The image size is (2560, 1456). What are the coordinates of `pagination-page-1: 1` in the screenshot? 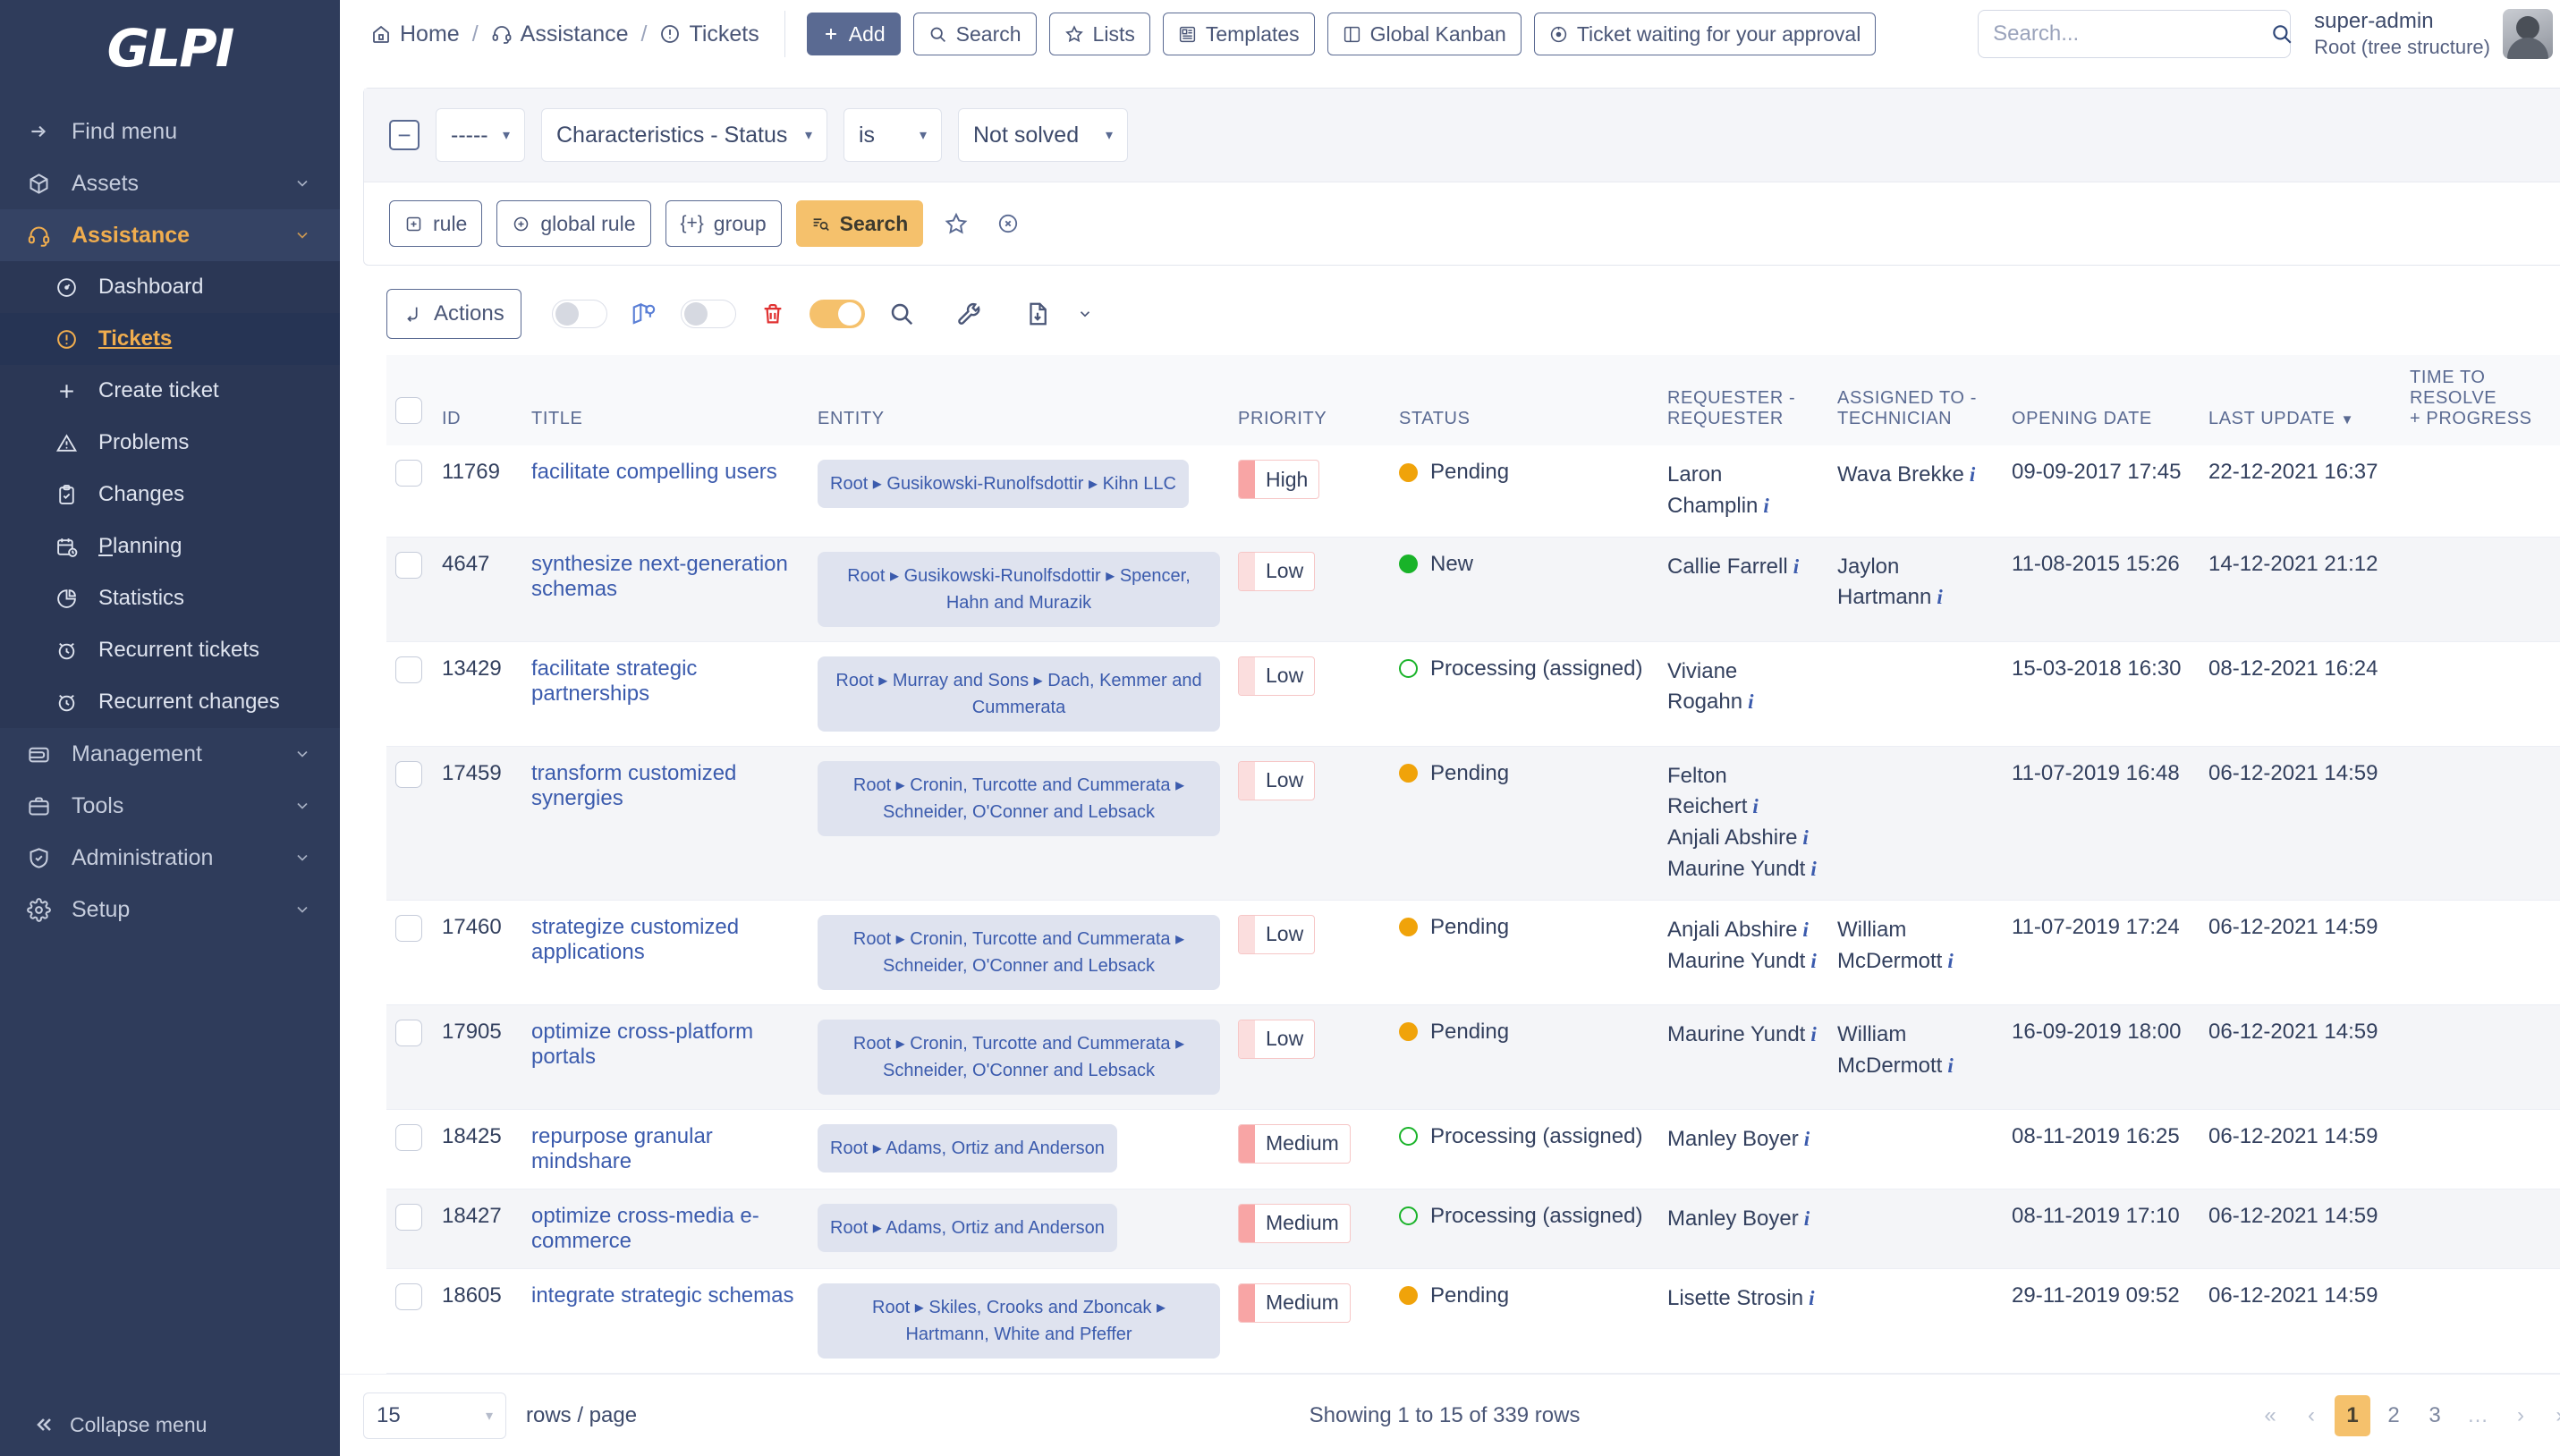 It's located at (2352, 1415).